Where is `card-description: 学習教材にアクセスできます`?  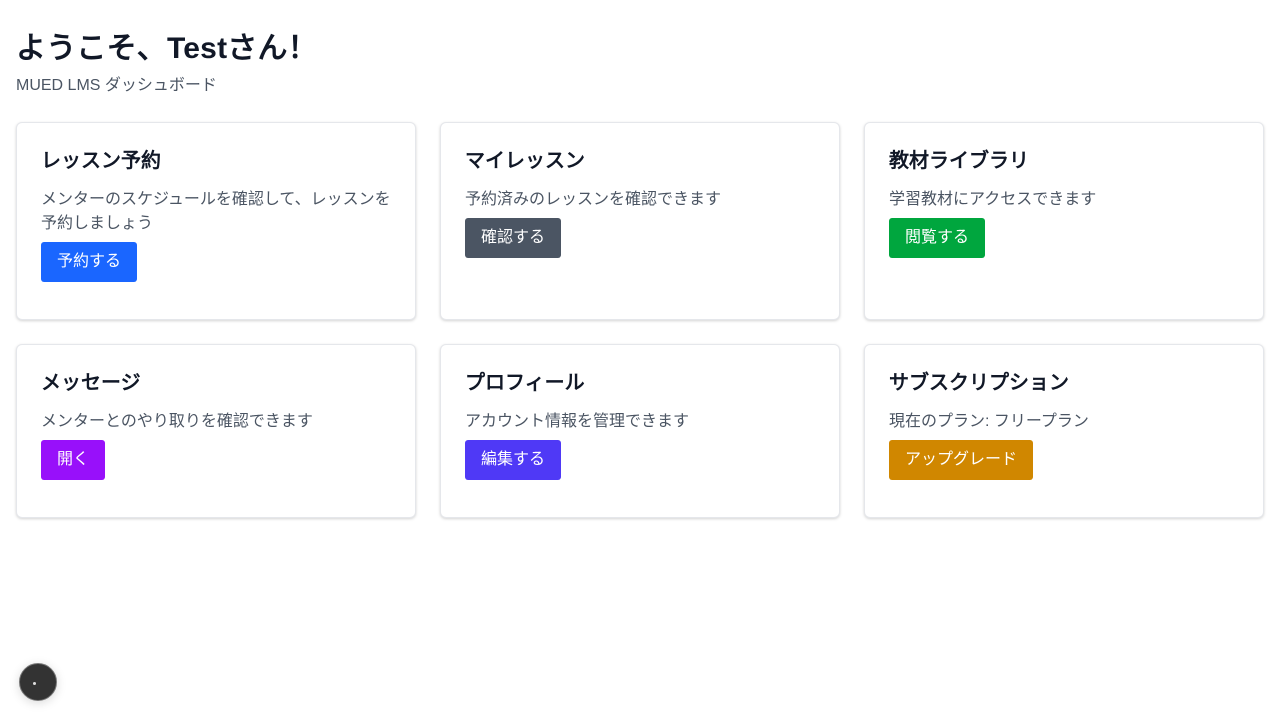
card-description: 学習教材にアクセスできます is located at coordinates (993, 199).